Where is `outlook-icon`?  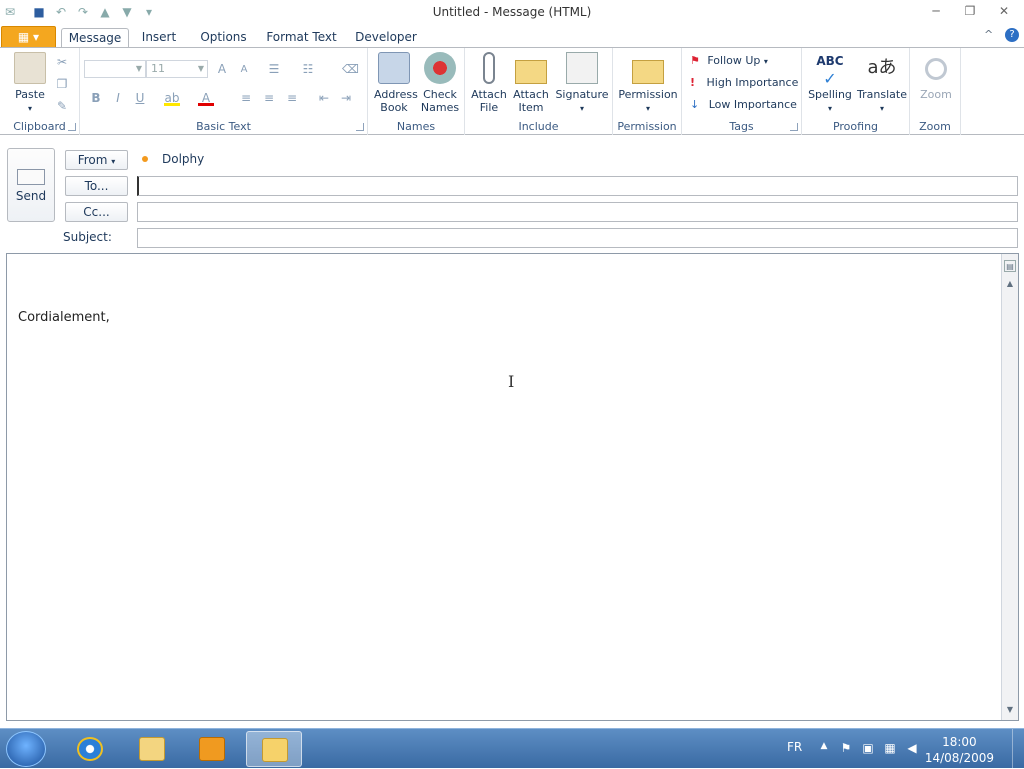 outlook-icon is located at coordinates (275, 750).